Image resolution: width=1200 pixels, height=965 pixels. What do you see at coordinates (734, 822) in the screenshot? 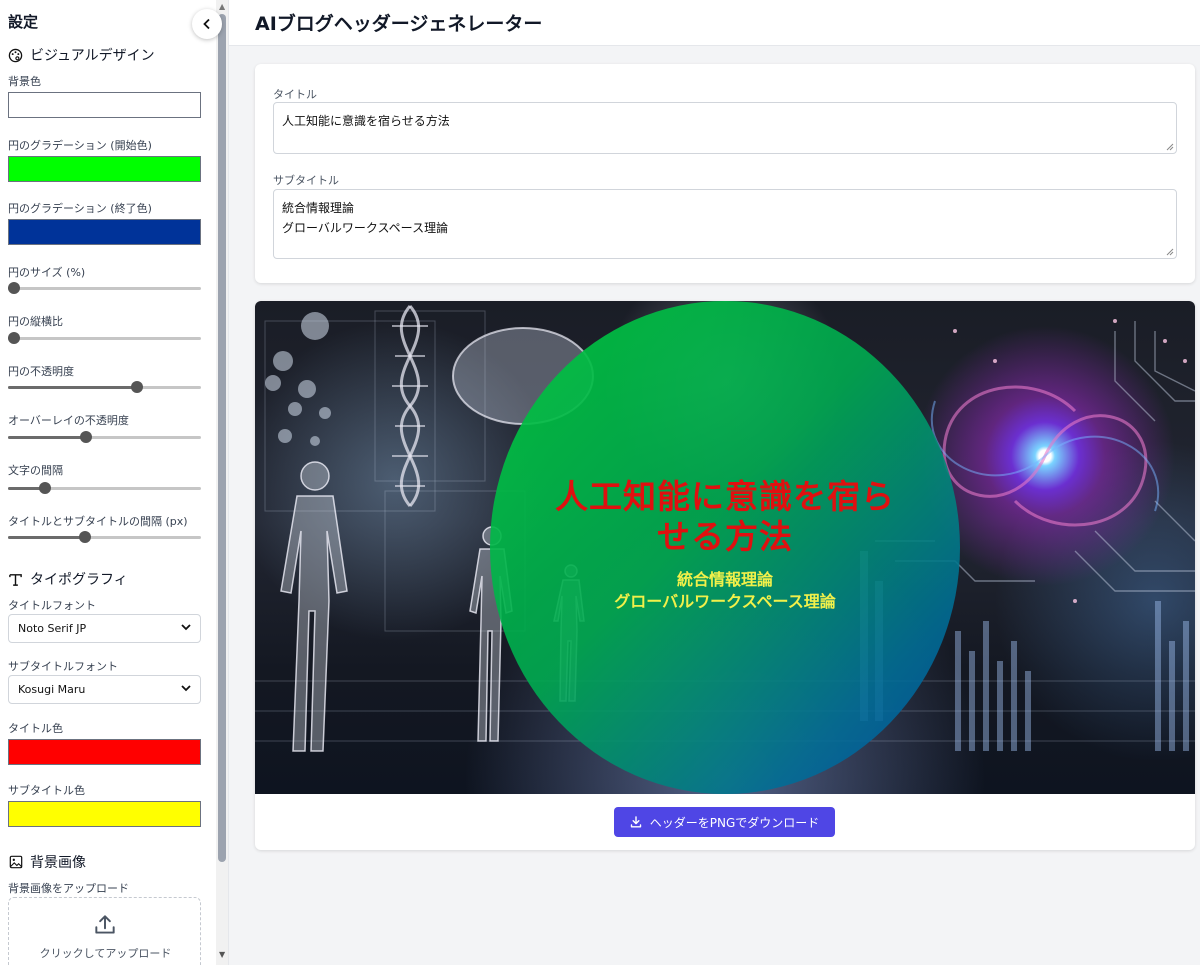
I see `download-label: ヘッダーをPNGでダウンロード` at bounding box center [734, 822].